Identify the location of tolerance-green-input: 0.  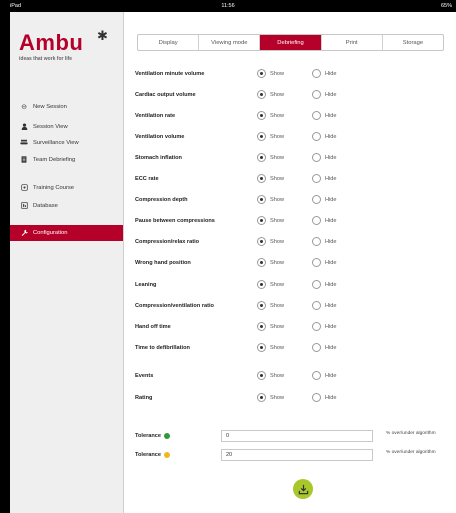
(297, 436).